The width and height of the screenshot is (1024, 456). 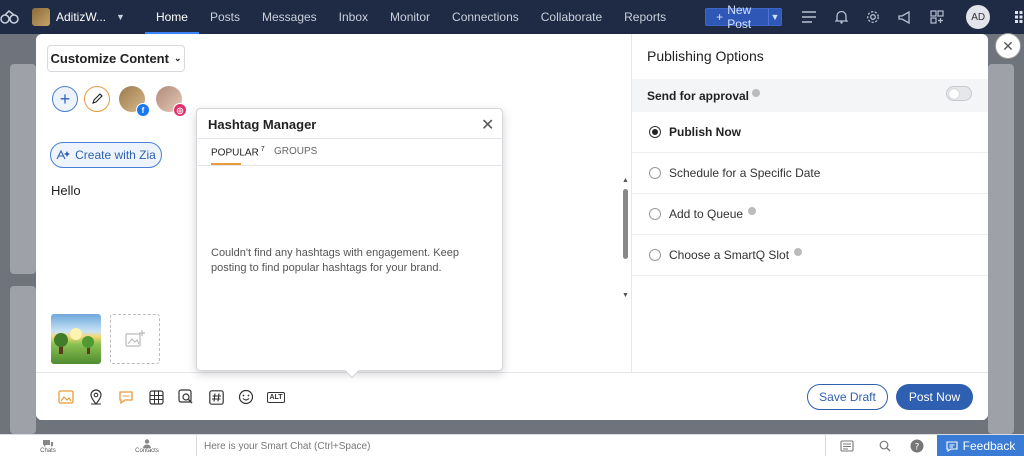 What do you see at coordinates (115, 155) in the screenshot?
I see `zia-label: Create with Zia` at bounding box center [115, 155].